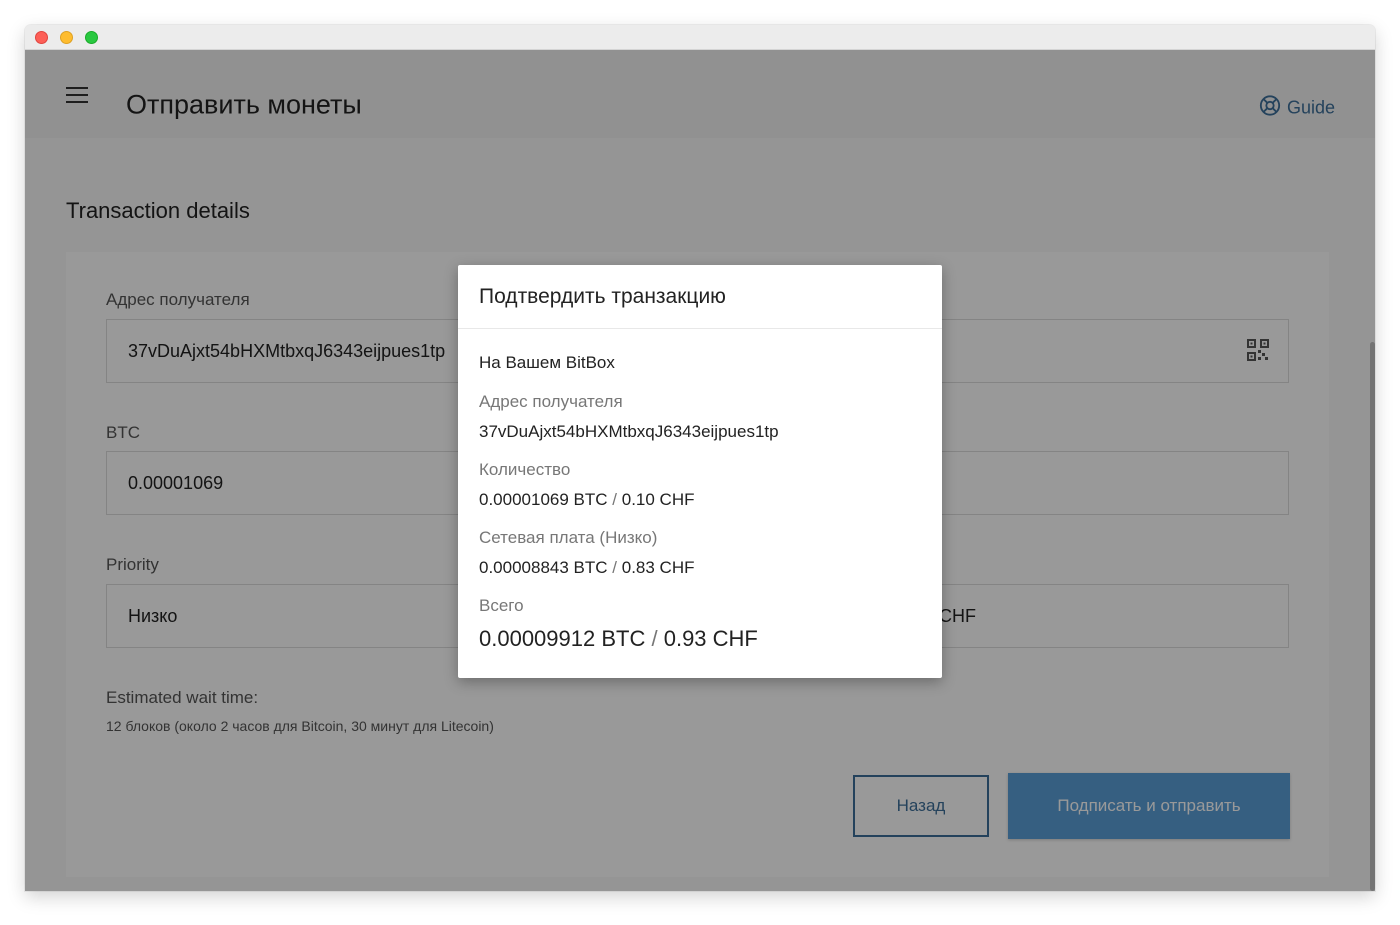 Image resolution: width=1400 pixels, height=925 pixels. I want to click on close-window-button, so click(41, 37).